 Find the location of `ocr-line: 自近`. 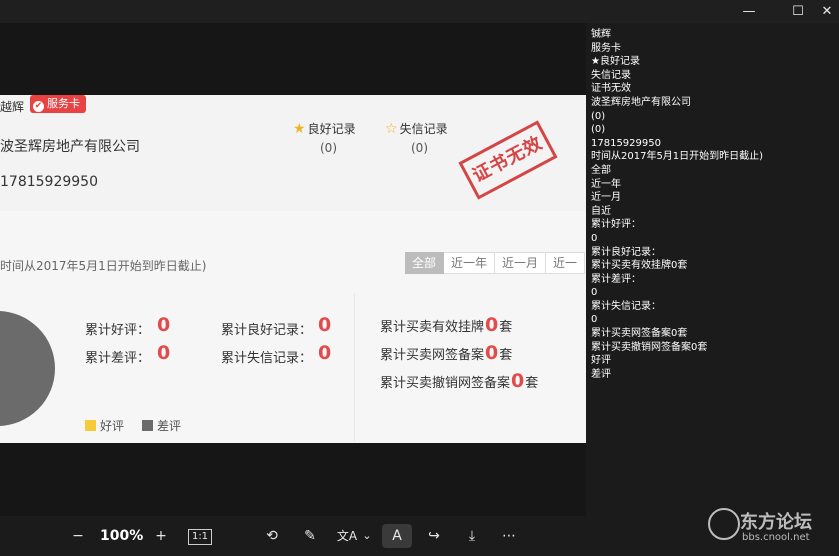

ocr-line: 自近 is located at coordinates (677, 212).